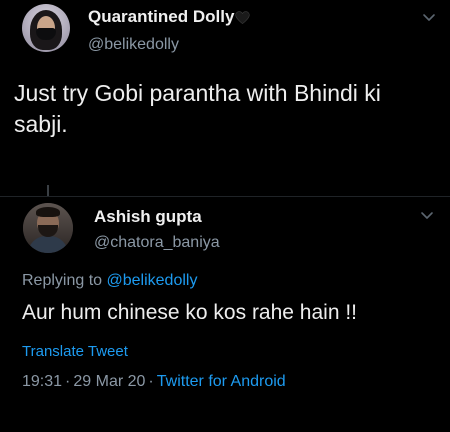 Image resolution: width=450 pixels, height=432 pixels. Describe the element at coordinates (75, 351) in the screenshot. I see `translate-tweet-link: Translate Tweet` at that location.